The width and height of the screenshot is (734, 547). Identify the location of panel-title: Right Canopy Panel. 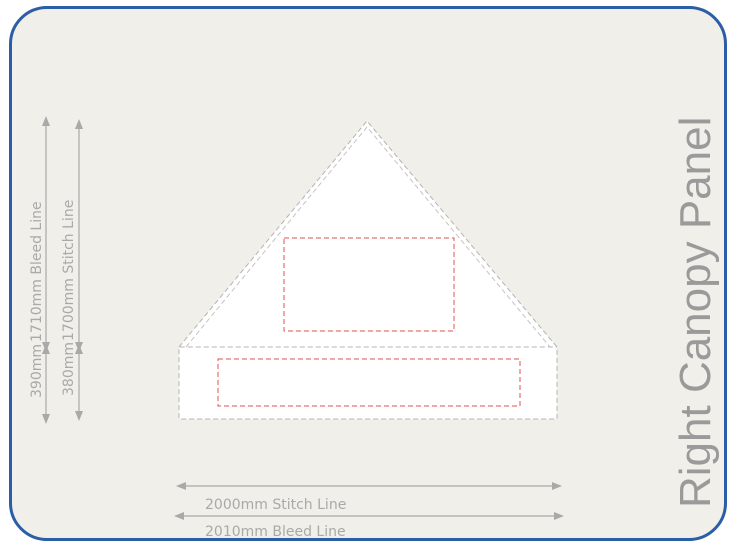
(695, 312).